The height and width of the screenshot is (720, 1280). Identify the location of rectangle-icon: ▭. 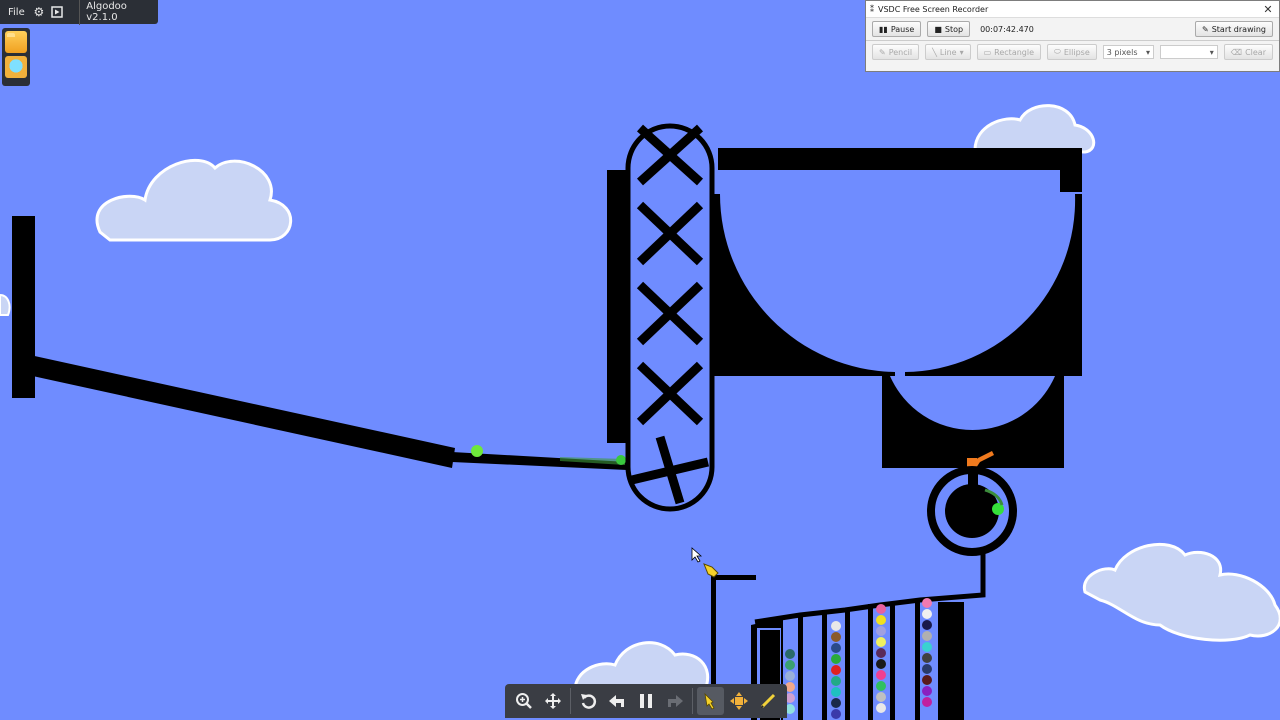
(987, 52).